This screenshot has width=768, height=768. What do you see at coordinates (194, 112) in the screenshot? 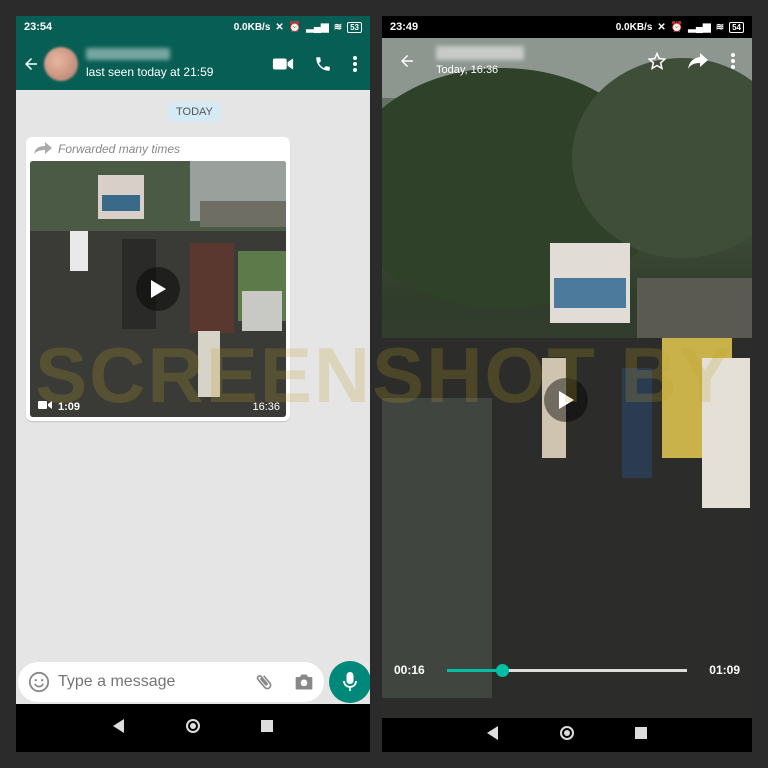
I see `date-chip: TODAY` at bounding box center [194, 112].